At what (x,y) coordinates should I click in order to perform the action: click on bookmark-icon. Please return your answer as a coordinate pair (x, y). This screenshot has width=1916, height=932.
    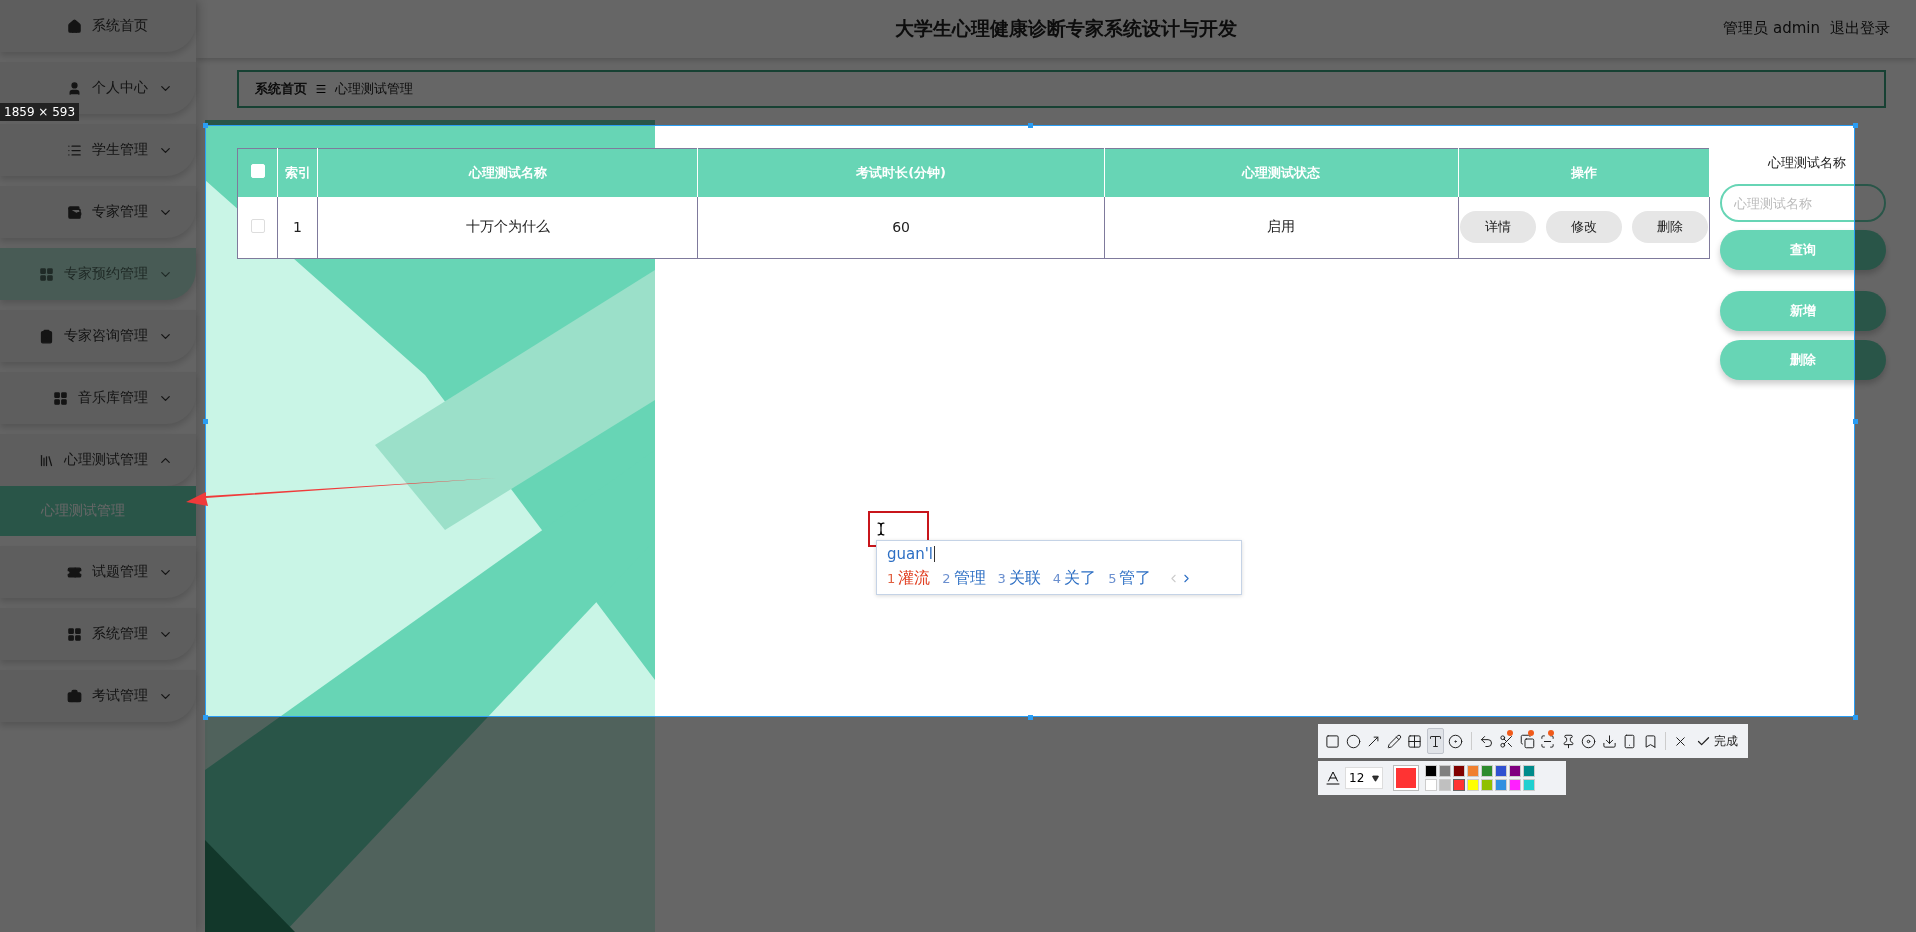
    Looking at the image, I should click on (1650, 741).